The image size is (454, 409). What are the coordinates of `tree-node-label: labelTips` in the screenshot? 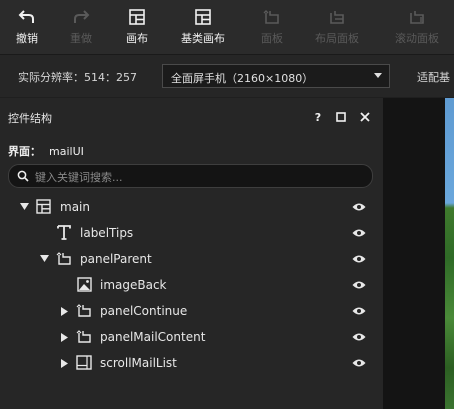 It's located at (107, 233).